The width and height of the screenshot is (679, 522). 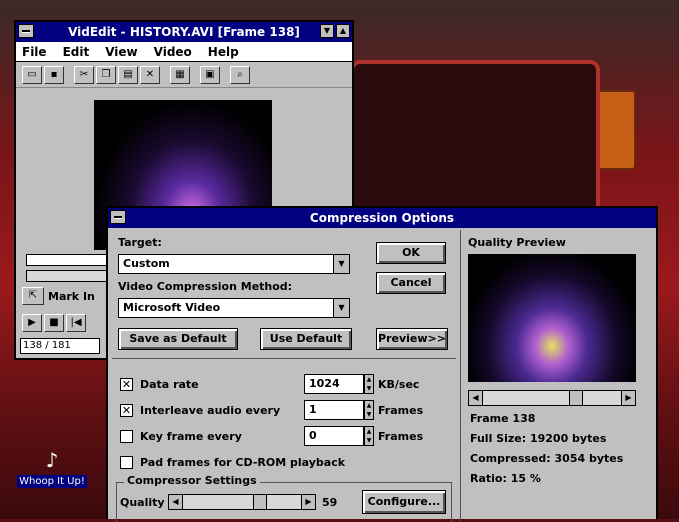 I want to click on save-default-button: Save as Default, so click(x=178, y=339).